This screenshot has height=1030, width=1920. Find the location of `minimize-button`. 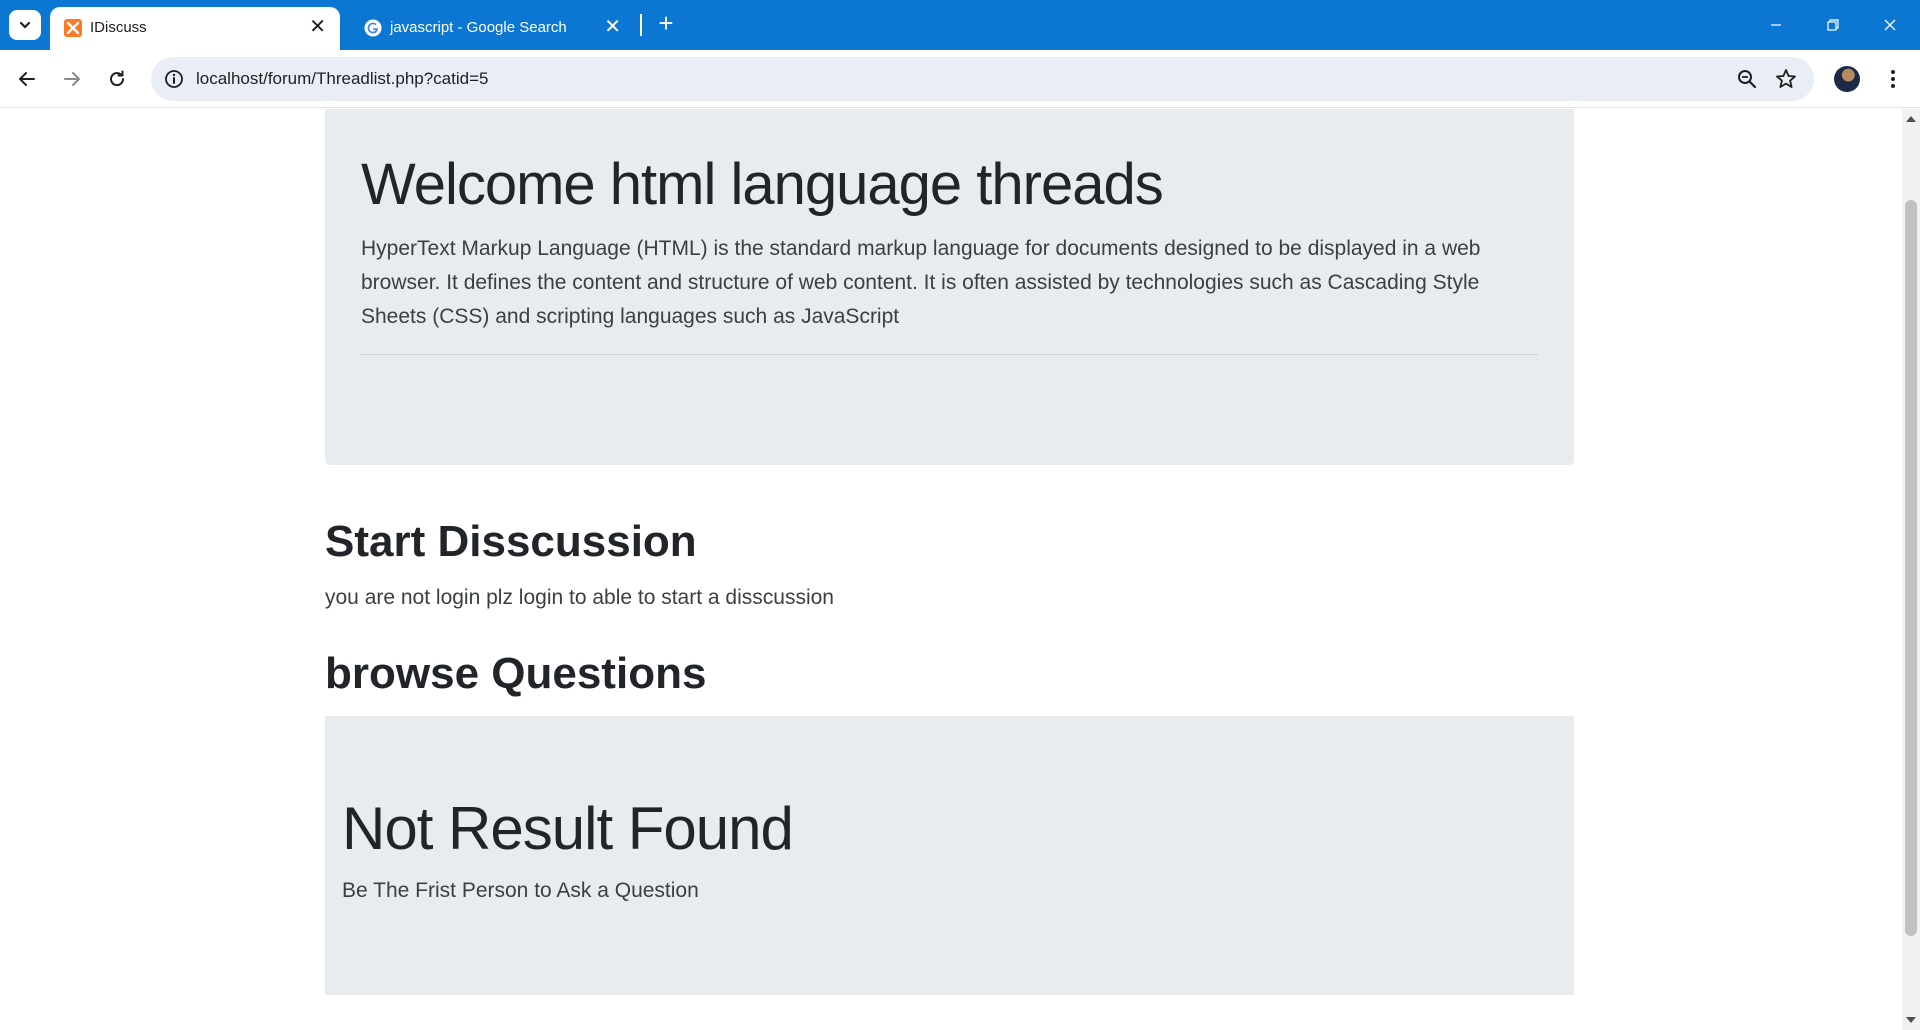

minimize-button is located at coordinates (1776, 25).